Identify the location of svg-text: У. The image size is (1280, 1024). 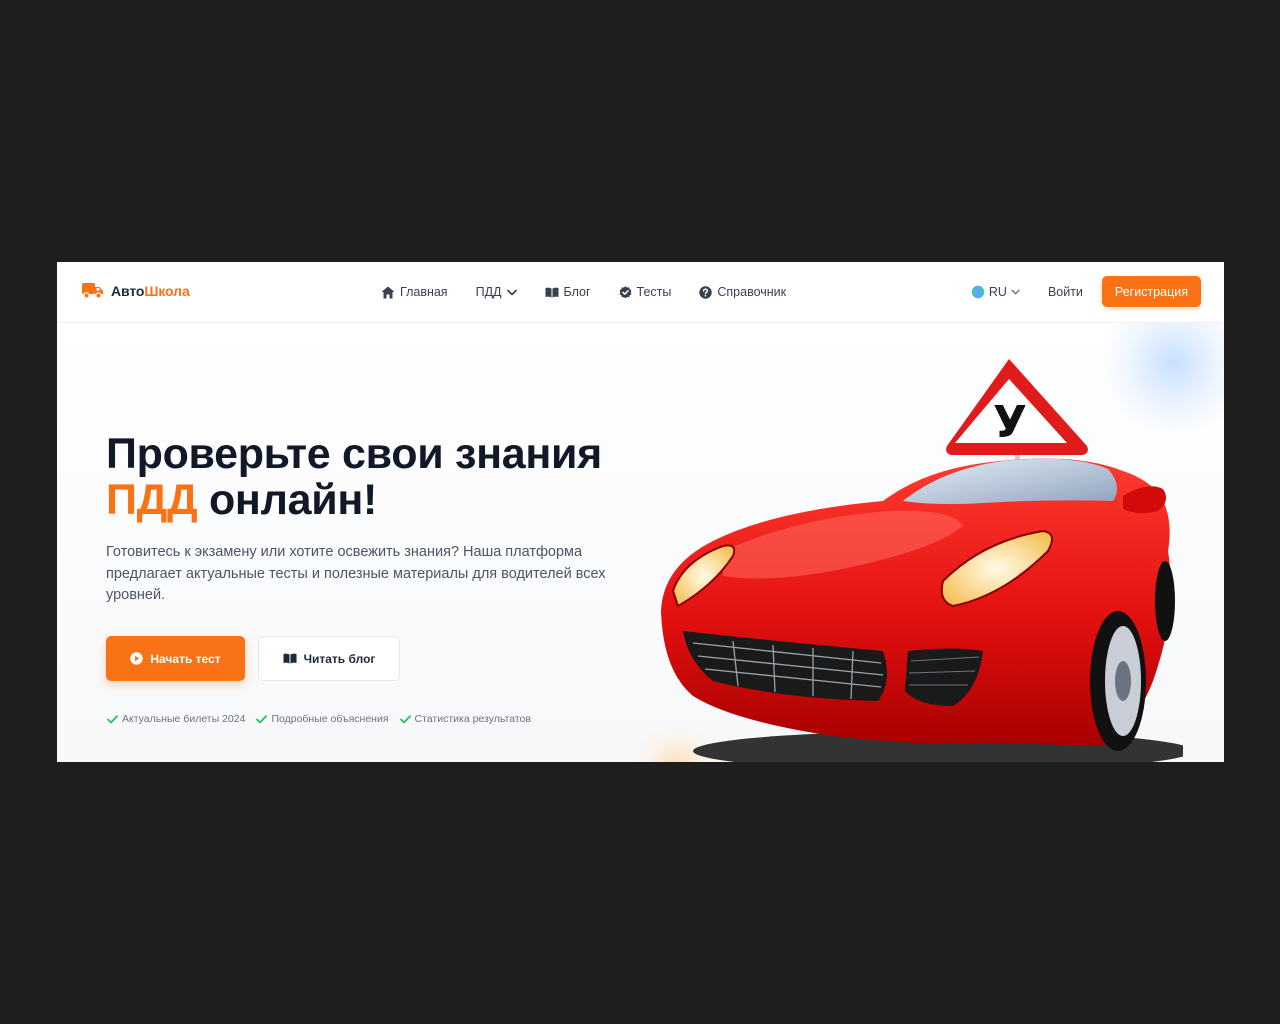
(1010, 422).